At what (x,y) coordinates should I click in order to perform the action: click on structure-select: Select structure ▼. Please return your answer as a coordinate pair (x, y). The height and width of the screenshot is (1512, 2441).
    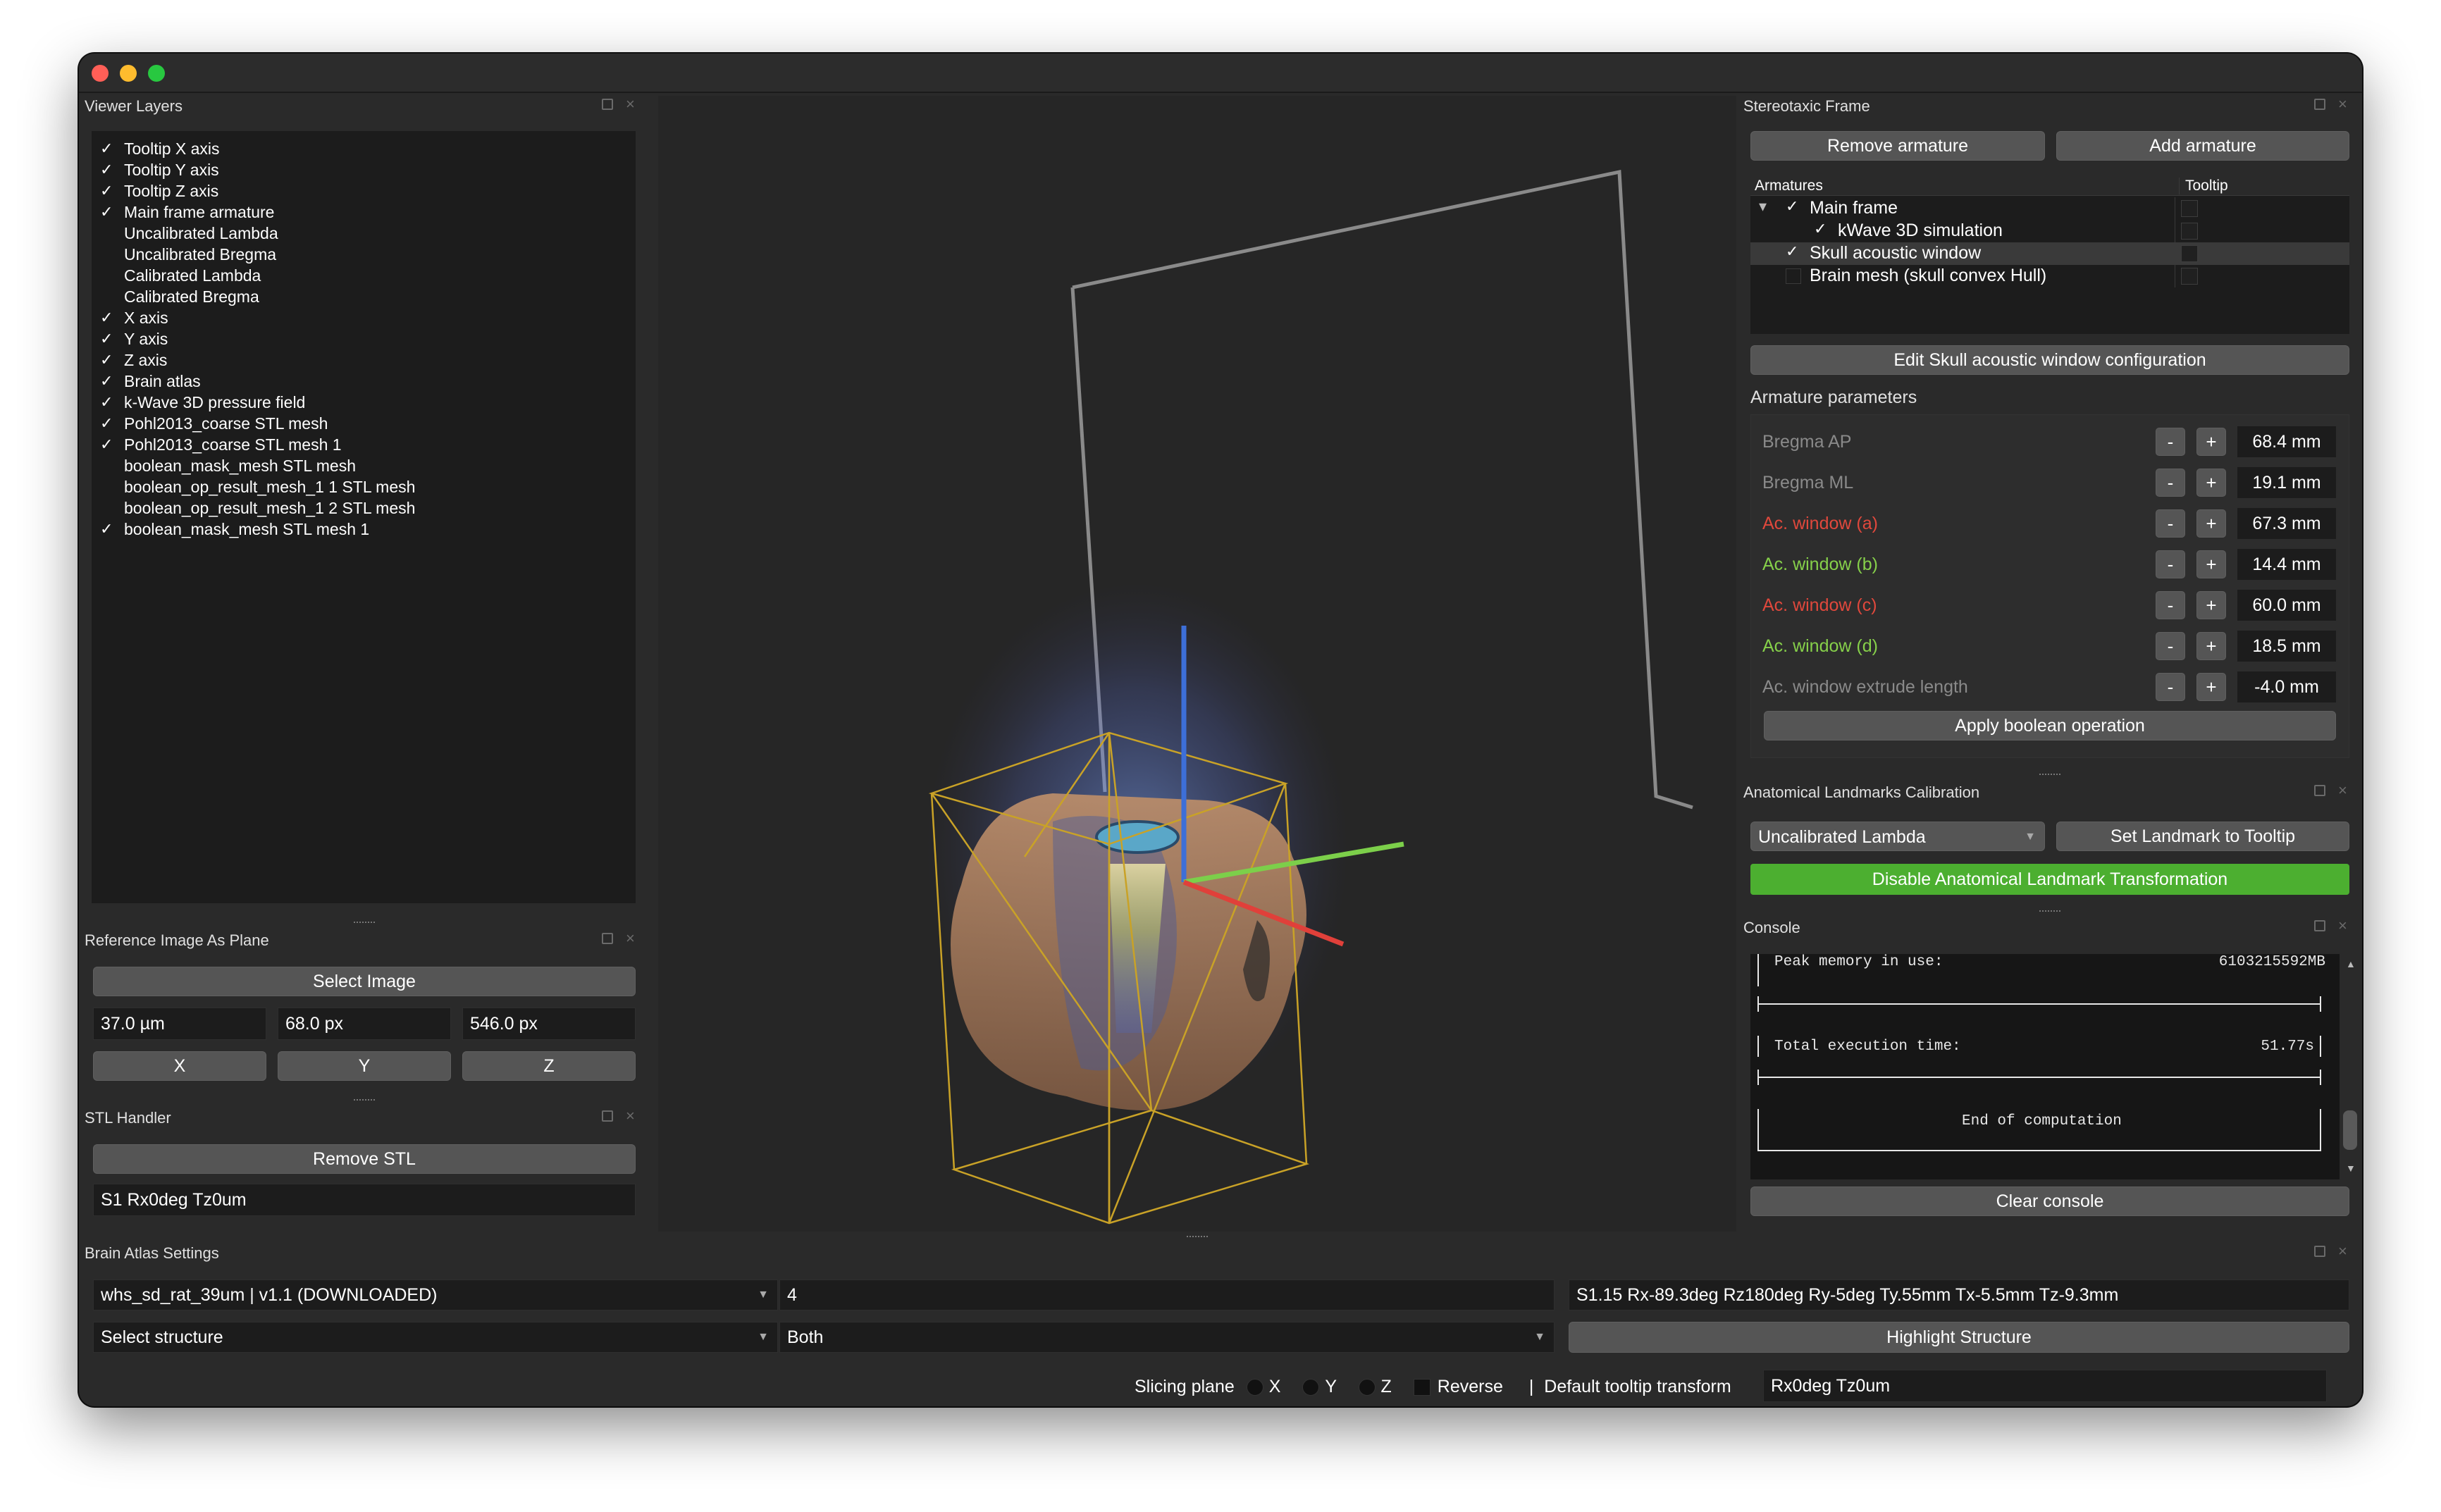
    Looking at the image, I should click on (435, 1337).